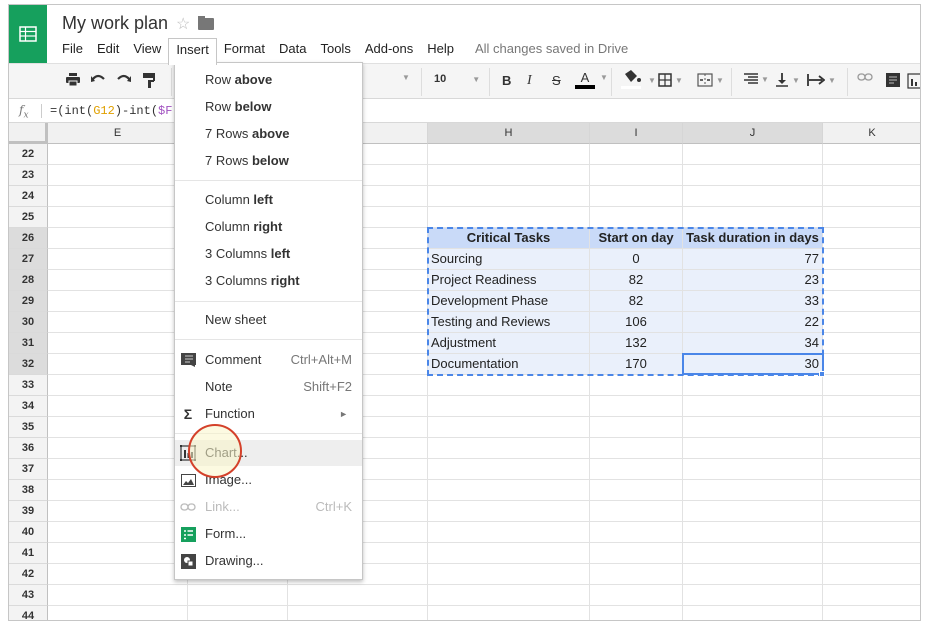 The height and width of the screenshot is (627, 926). What do you see at coordinates (28, 34) in the screenshot?
I see `sheets-logo` at bounding box center [28, 34].